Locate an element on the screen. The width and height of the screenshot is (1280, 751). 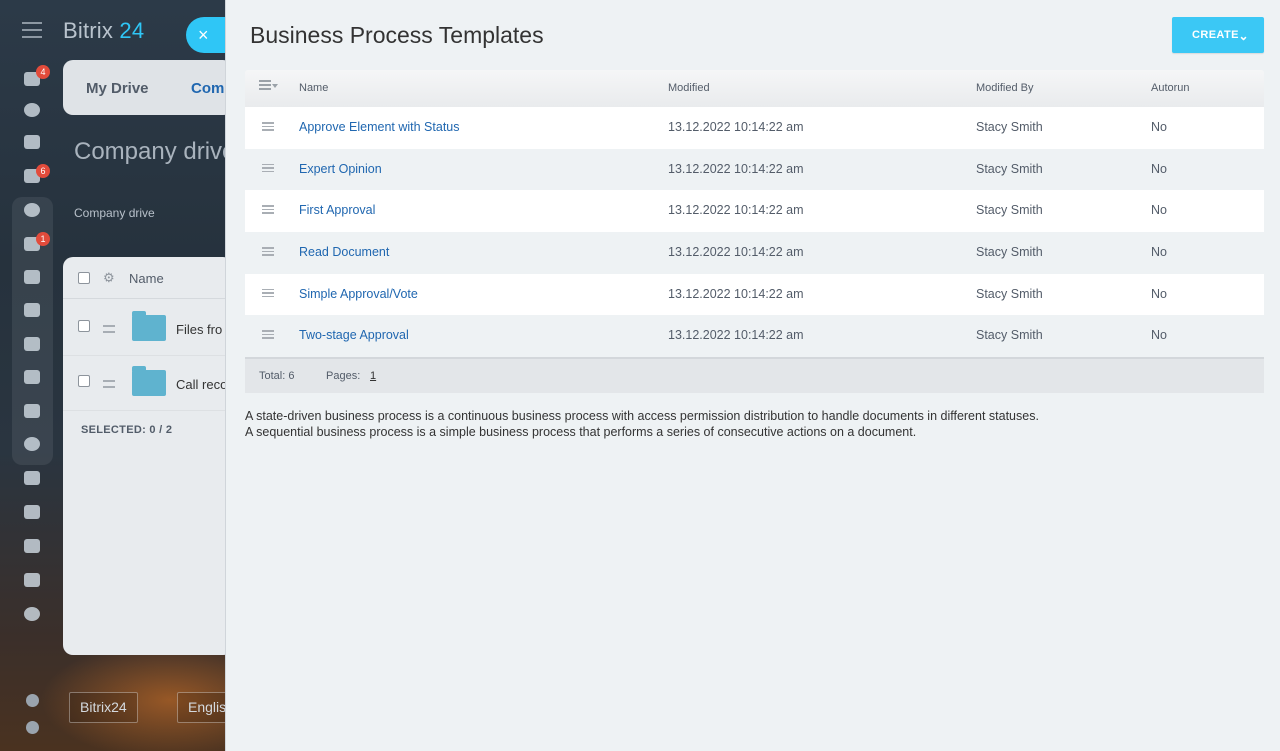
contacts-icon is located at coordinates (32, 447).